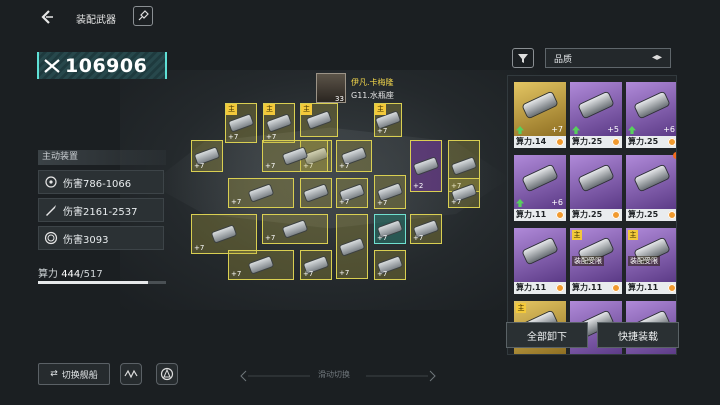 The height and width of the screenshot is (405, 720). Describe the element at coordinates (334, 374) in the screenshot. I see `swipe-hint-text: 滑动切换` at that location.